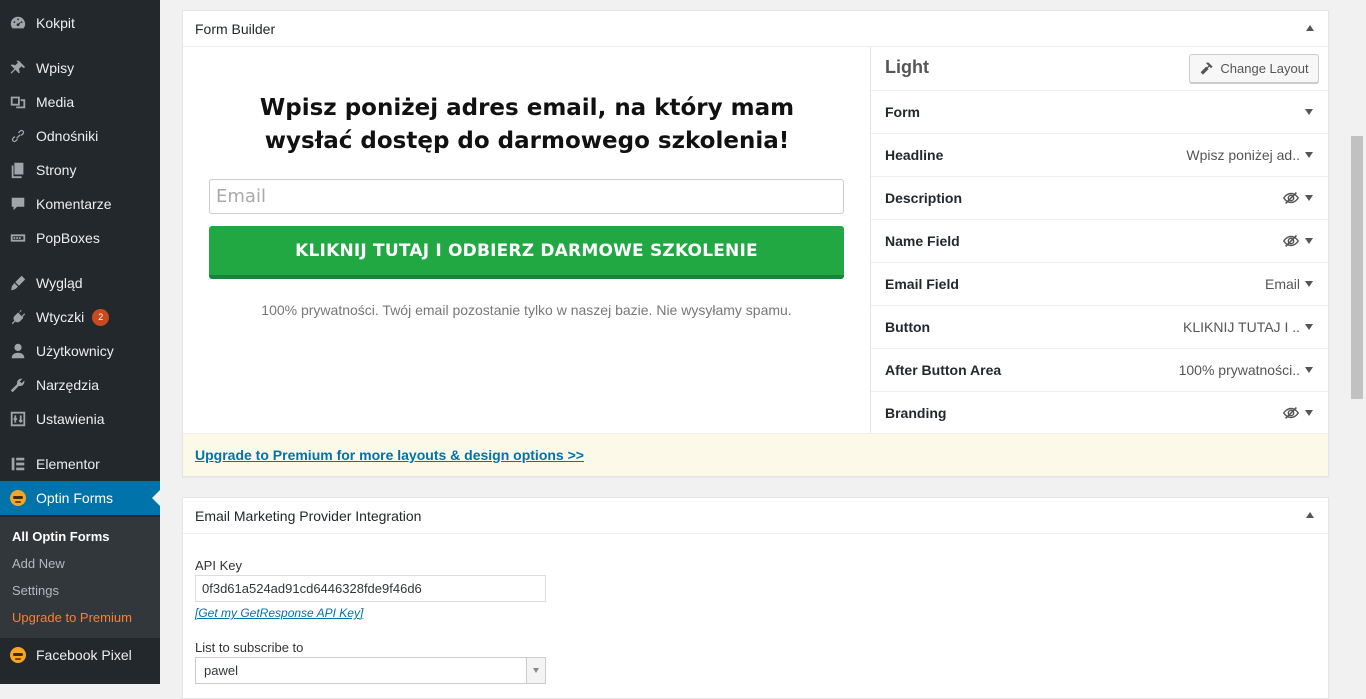 The image size is (1366, 699). I want to click on menu-label: PopBoxes, so click(68, 238).